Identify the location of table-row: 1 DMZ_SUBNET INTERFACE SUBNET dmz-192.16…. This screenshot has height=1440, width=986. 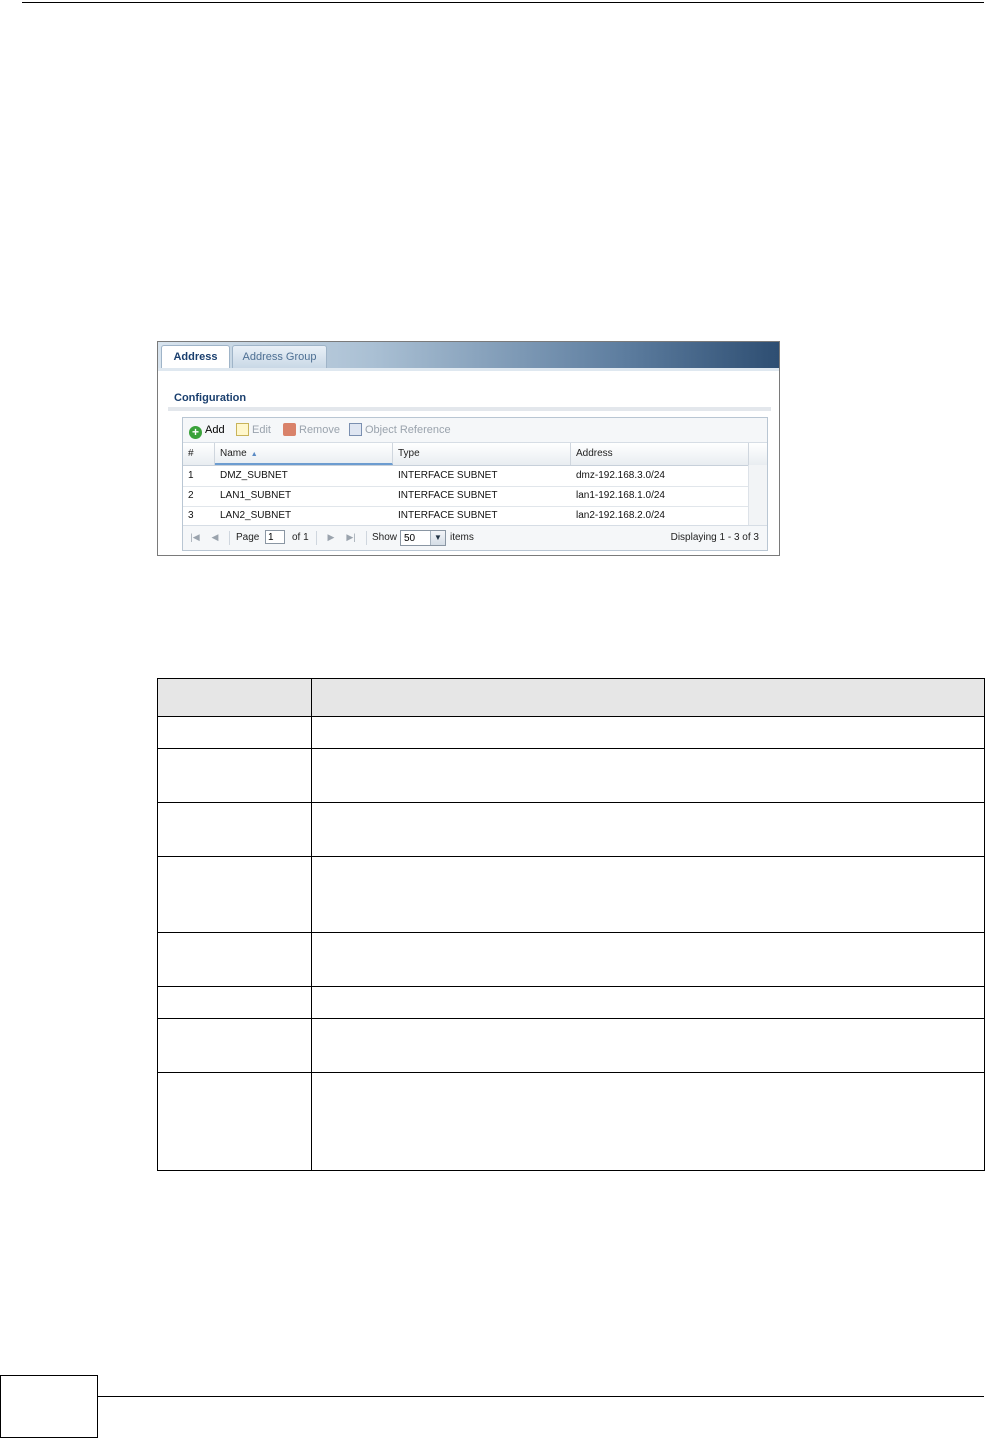
(466, 476).